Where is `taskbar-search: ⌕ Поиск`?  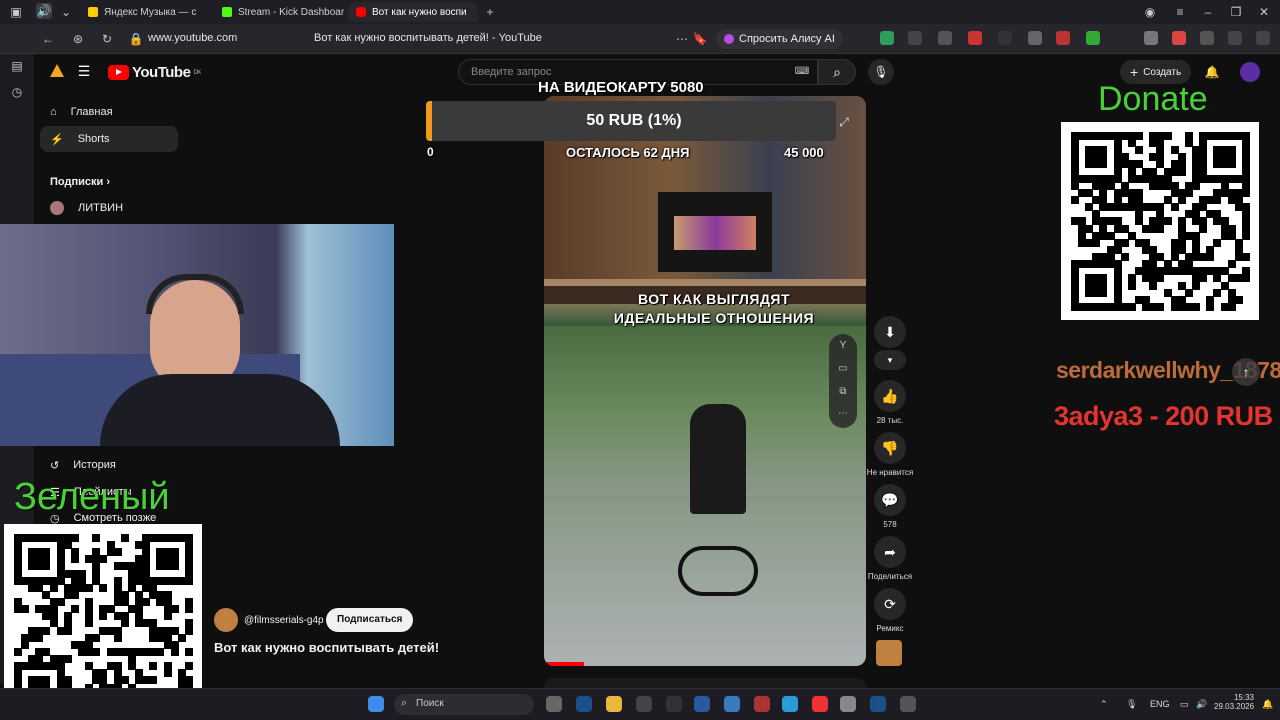
taskbar-search: ⌕ Поиск is located at coordinates (464, 704).